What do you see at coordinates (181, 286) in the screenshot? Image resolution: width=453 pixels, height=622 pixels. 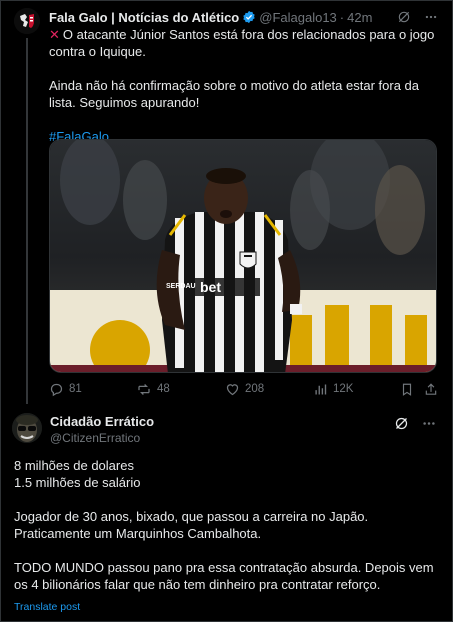 I see `jersey-sponsor-text-2: SERDAU` at bounding box center [181, 286].